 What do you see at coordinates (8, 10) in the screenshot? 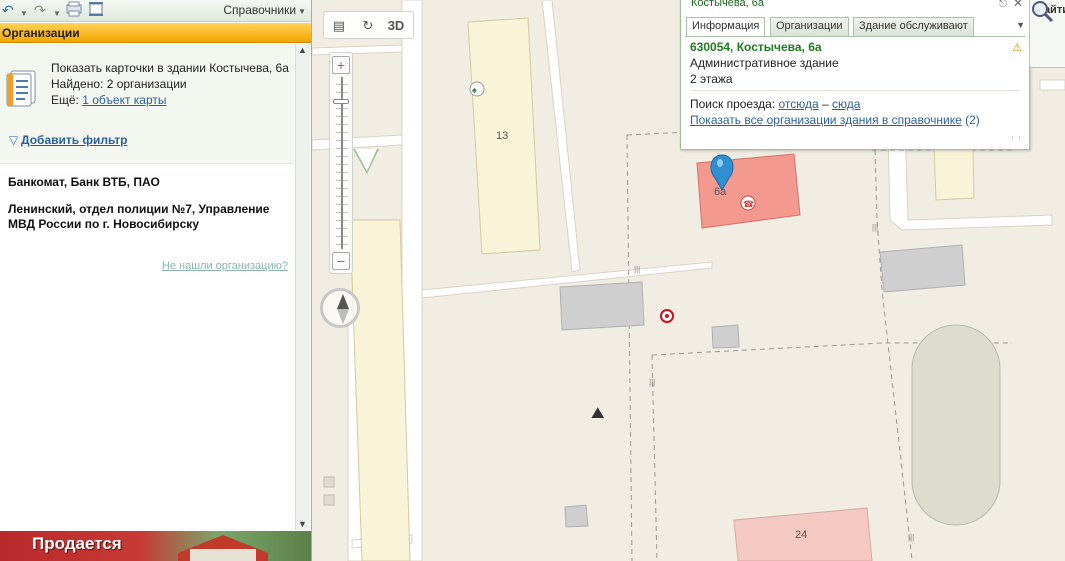
I see `undo-arrow-icon: ↶` at bounding box center [8, 10].